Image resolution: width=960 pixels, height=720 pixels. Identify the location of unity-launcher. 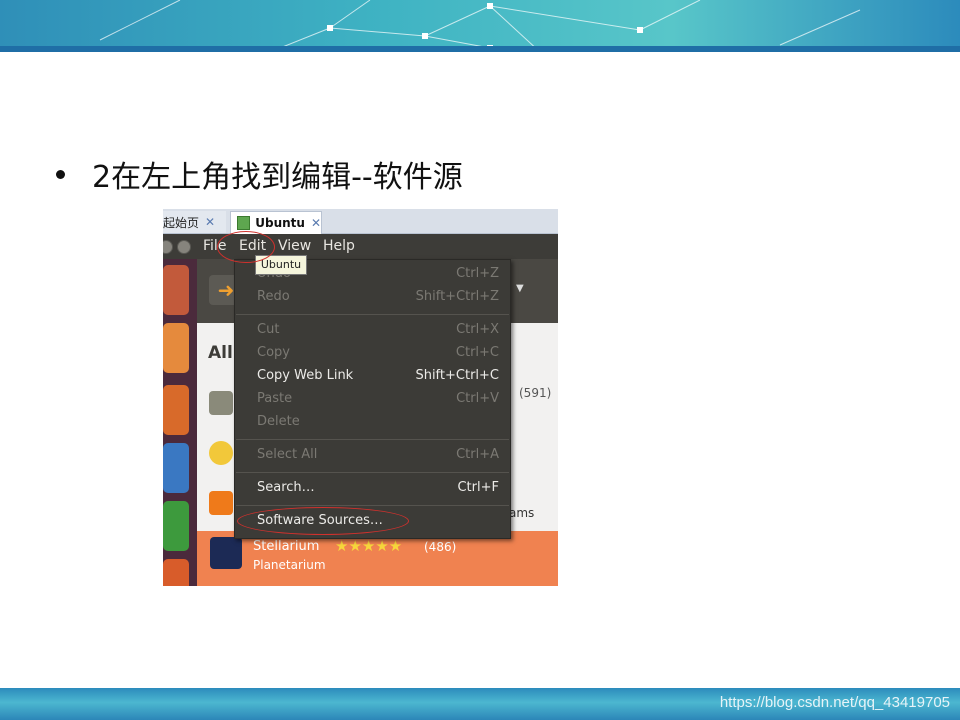
(180, 422).